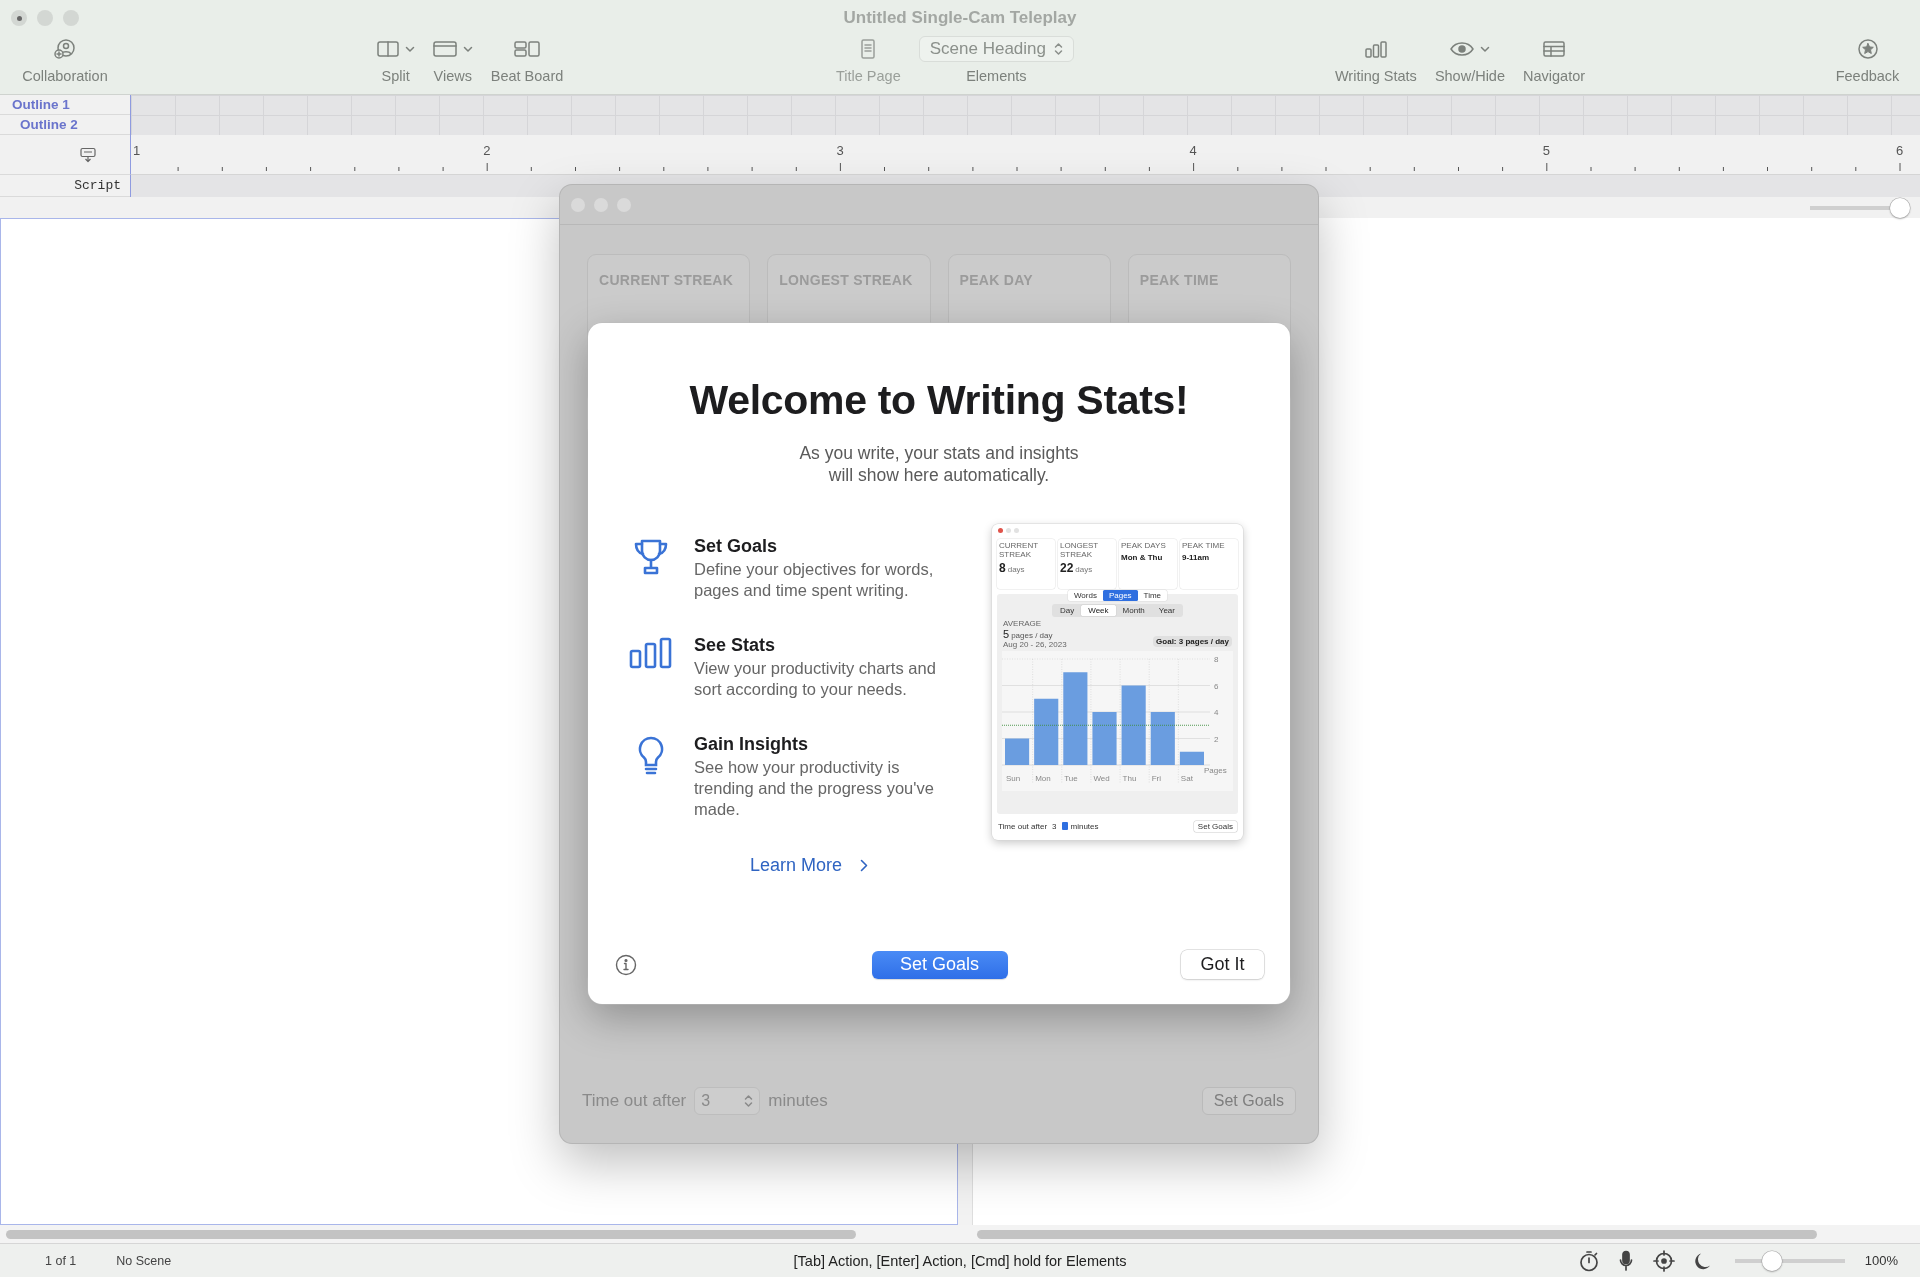 The image size is (1920, 1277). I want to click on got-it-button: Got It, so click(1222, 964).